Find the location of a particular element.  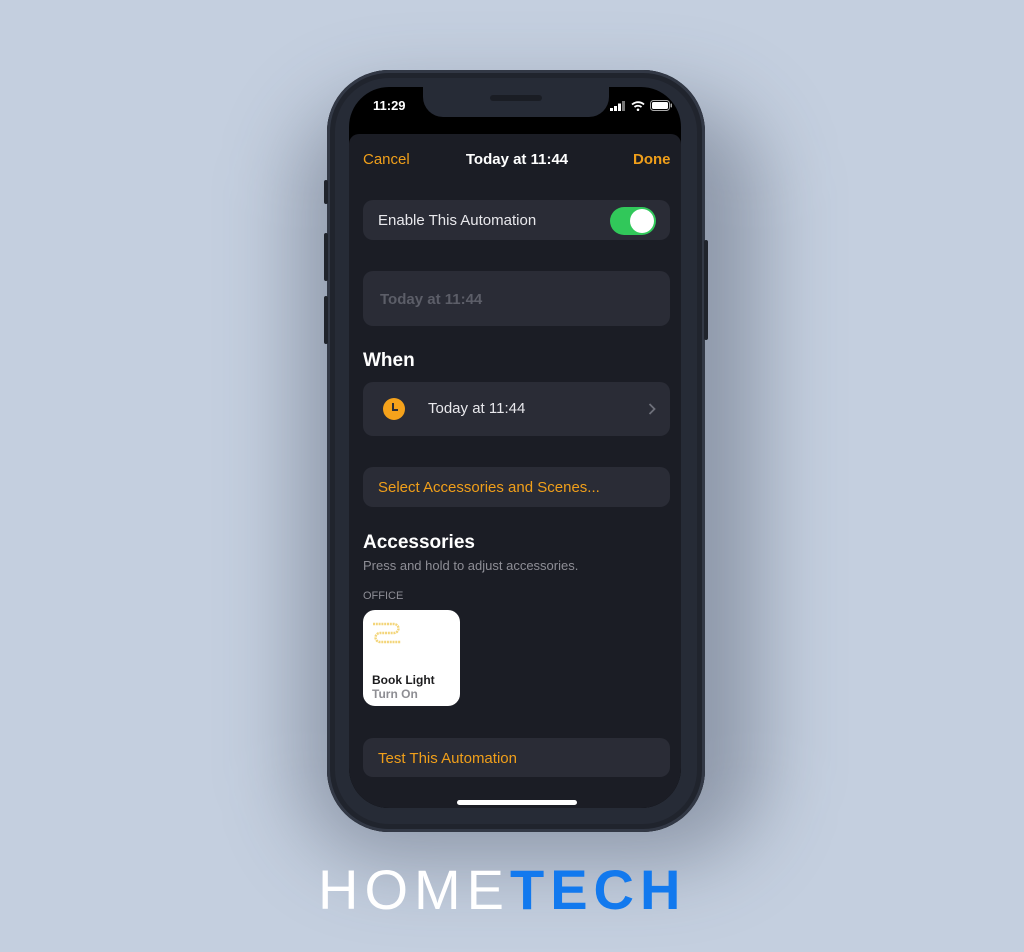

sheet-title: Today at 11:44 is located at coordinates (517, 159).